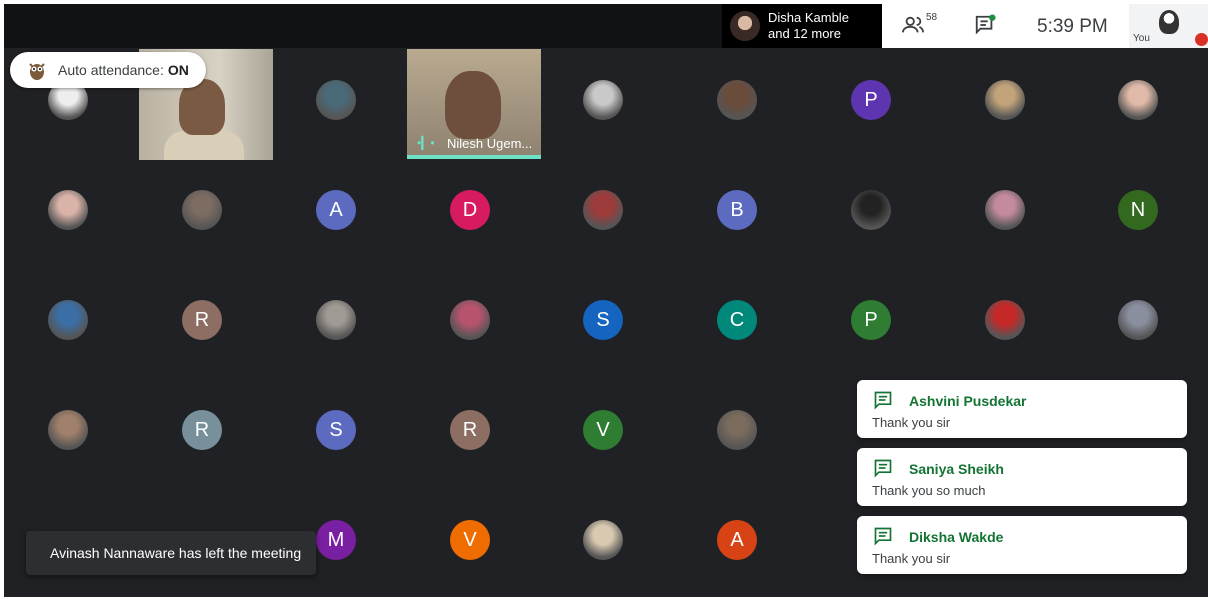 The height and width of the screenshot is (599, 1208). I want to click on owl-icon, so click(37, 71).